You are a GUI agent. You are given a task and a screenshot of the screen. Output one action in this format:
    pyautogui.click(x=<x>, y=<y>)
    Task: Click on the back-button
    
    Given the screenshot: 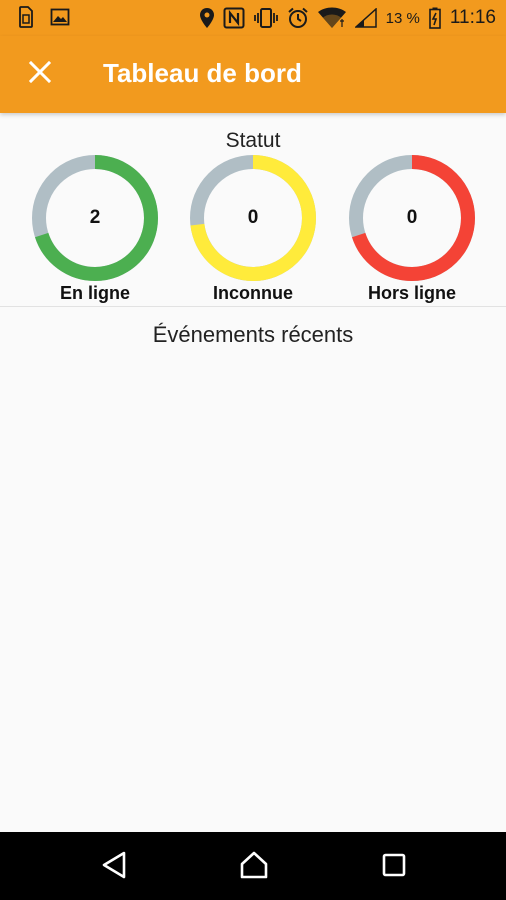 What is the action you would take?
    pyautogui.click(x=114, y=867)
    